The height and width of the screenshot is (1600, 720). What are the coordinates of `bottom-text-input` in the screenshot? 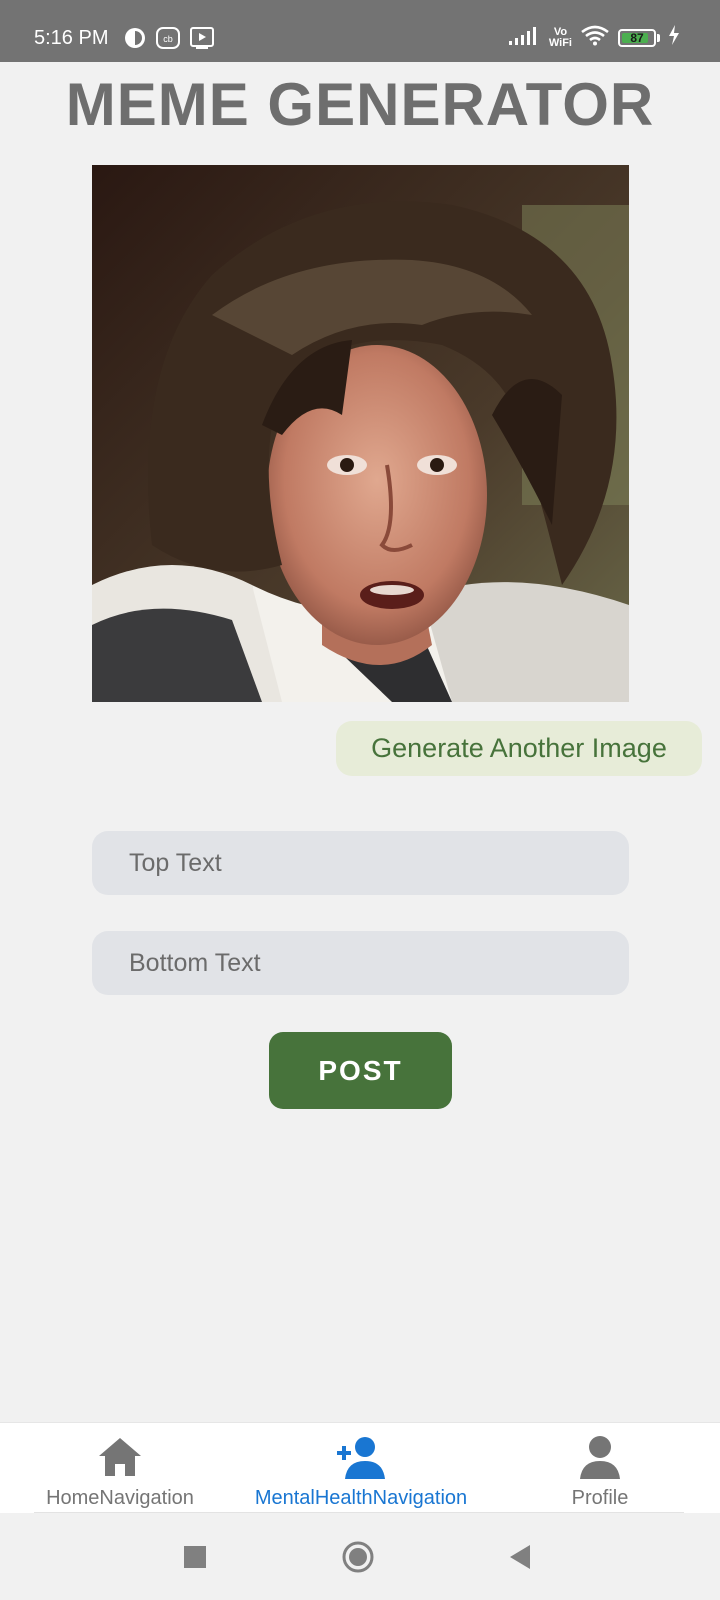 It's located at (360, 963).